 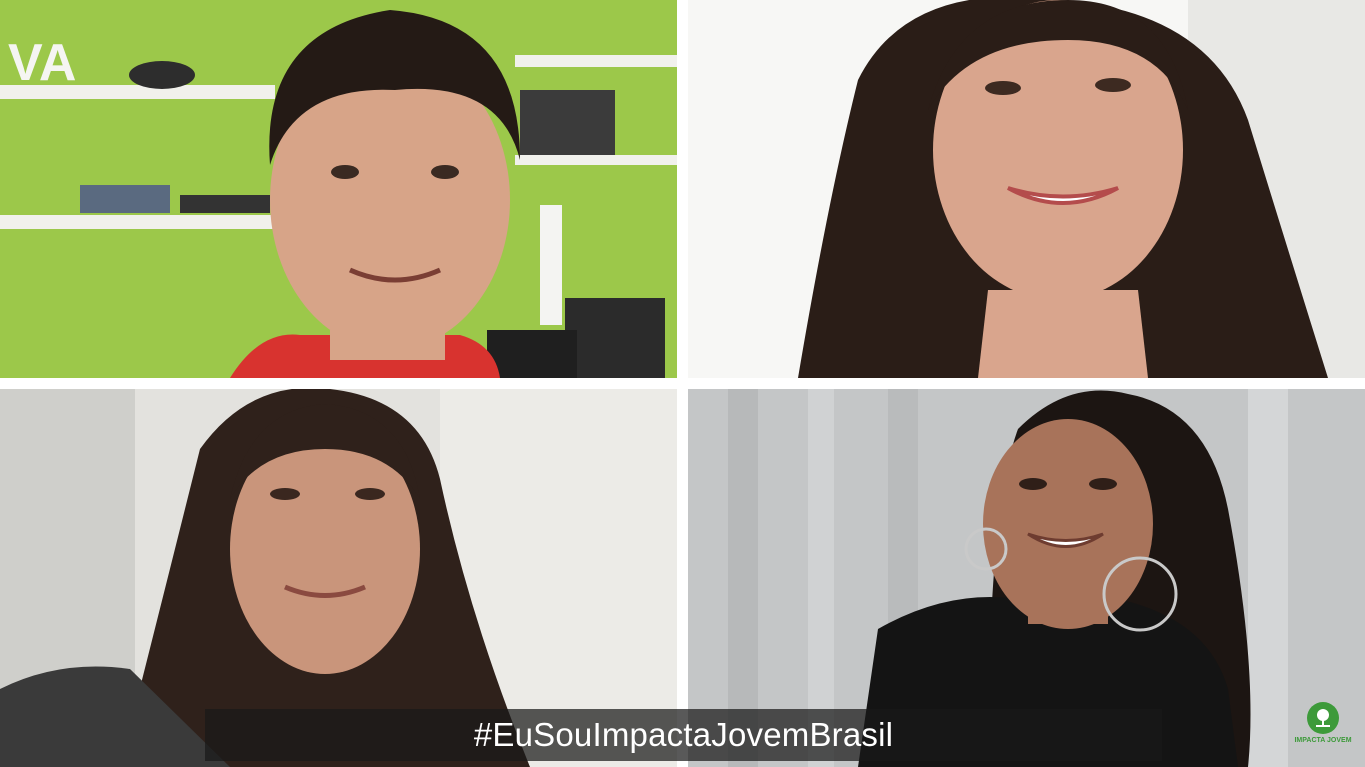 I want to click on tree-icon, so click(x=1323, y=718).